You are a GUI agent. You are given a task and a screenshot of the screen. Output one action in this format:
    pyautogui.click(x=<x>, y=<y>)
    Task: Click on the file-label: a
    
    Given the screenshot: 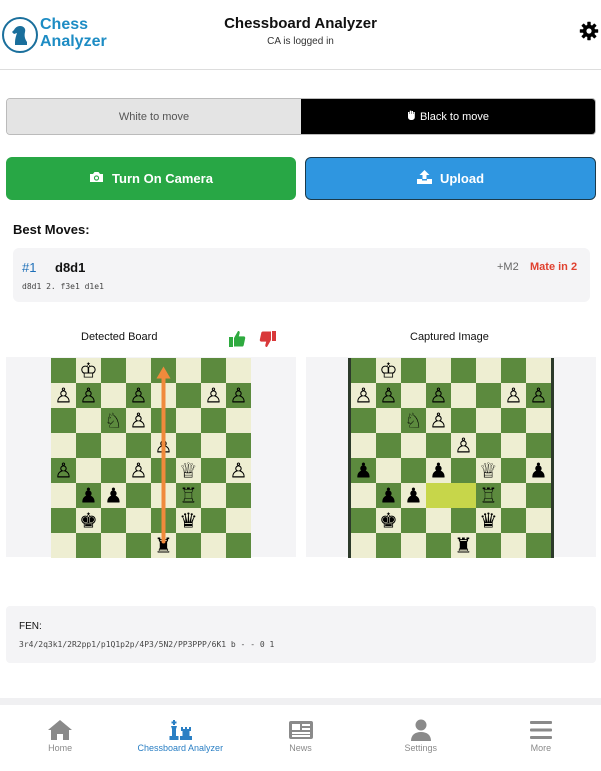 What is the action you would take?
    pyautogui.click(x=247, y=555)
    